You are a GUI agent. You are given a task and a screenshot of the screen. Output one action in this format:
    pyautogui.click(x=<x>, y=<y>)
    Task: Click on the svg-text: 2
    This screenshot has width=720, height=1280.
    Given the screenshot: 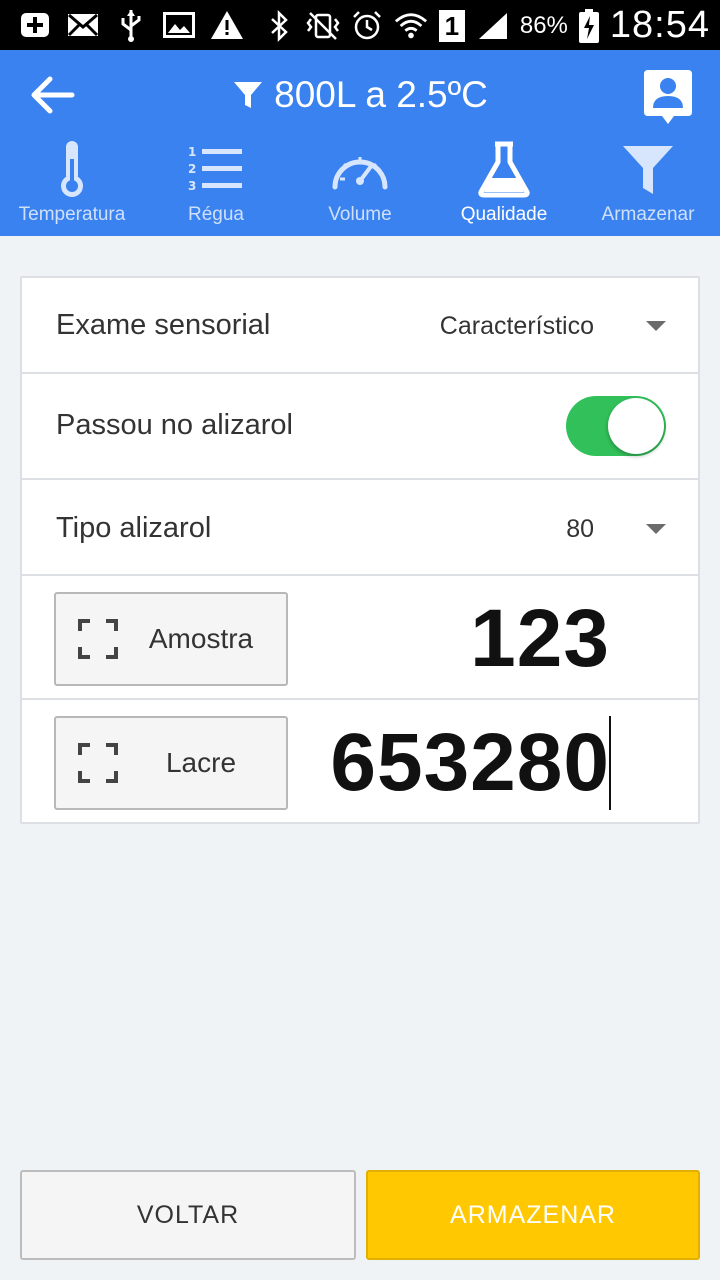 What is the action you would take?
    pyautogui.click(x=192, y=169)
    